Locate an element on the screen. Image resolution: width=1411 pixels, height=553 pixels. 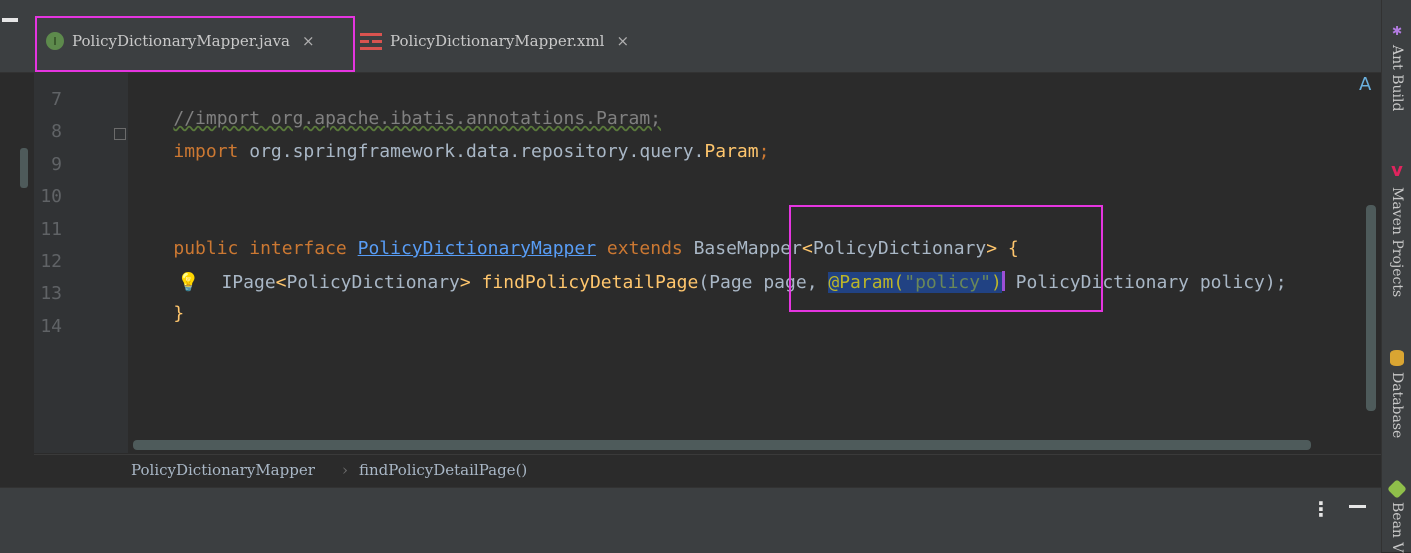
line-number: 7 is located at coordinates (56, 99).